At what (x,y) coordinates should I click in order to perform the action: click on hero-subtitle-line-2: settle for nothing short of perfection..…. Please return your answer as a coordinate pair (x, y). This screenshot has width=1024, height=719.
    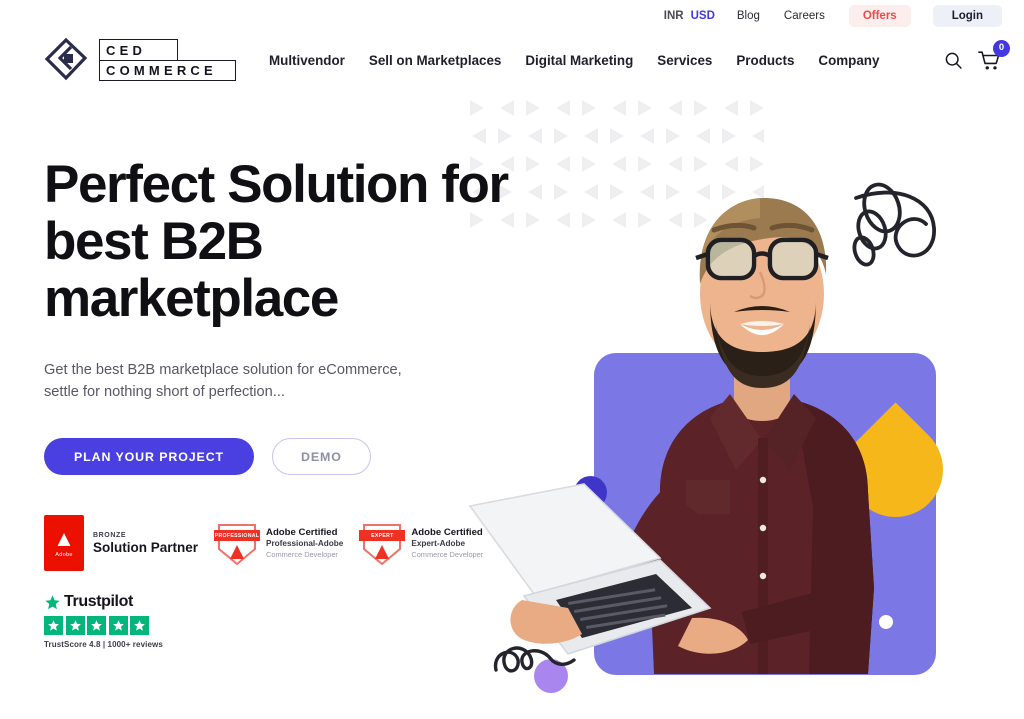
    Looking at the image, I should click on (164, 391).